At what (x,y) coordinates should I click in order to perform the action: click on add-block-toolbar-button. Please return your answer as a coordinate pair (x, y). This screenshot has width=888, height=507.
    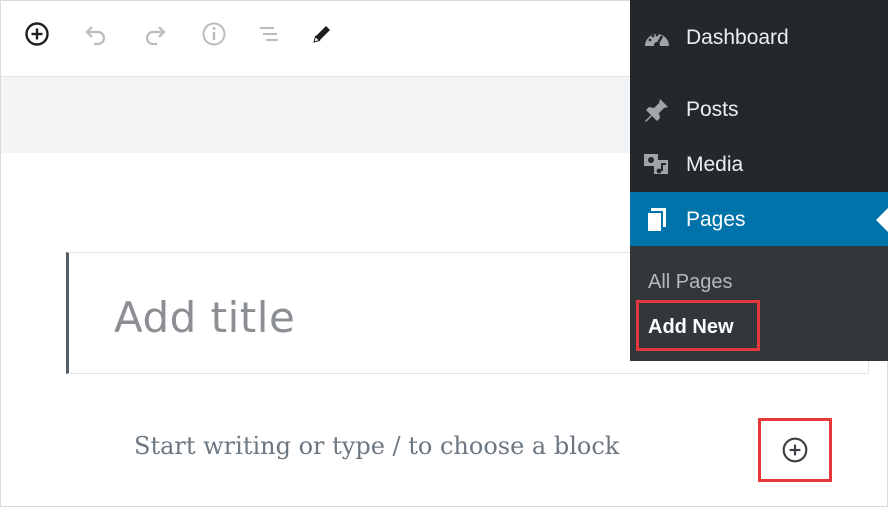
    Looking at the image, I should click on (37, 34).